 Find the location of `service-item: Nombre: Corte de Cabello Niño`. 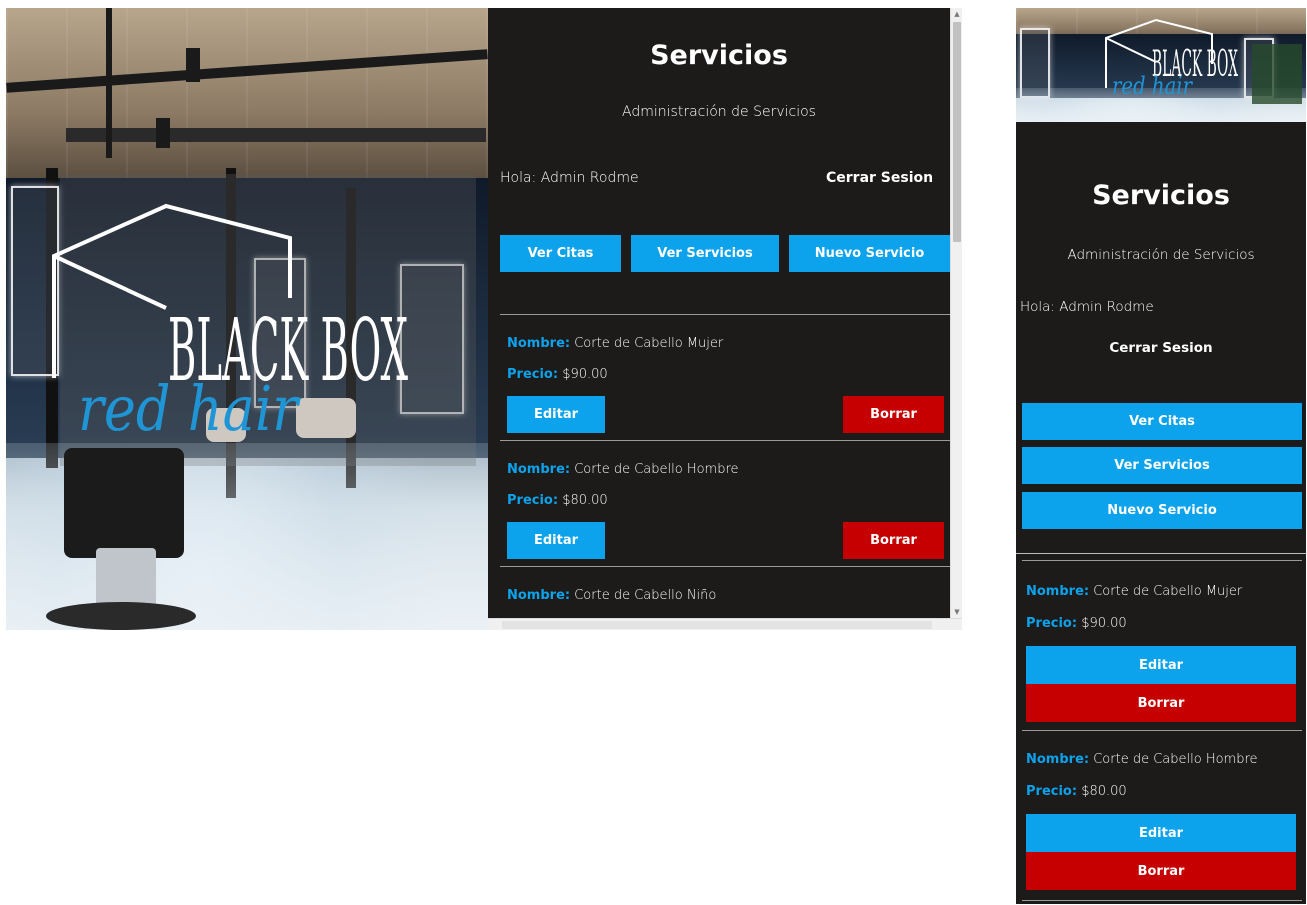

service-item: Nombre: Corte de Cabello Niño is located at coordinates (725, 596).